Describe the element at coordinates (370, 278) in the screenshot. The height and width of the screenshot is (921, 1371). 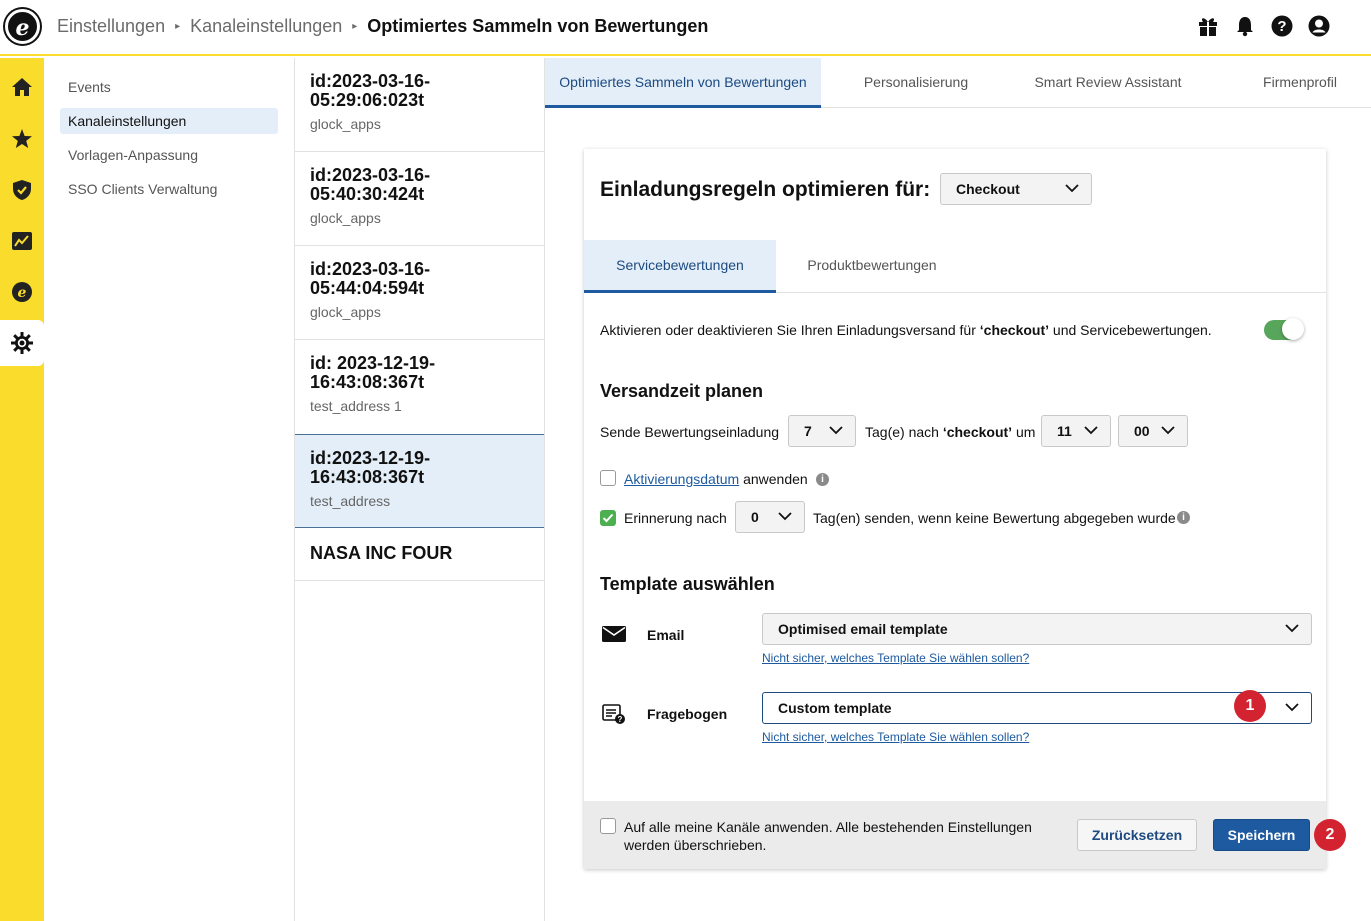
I see `channel-title: id:2023-03-16-05:44:04:594t` at that location.